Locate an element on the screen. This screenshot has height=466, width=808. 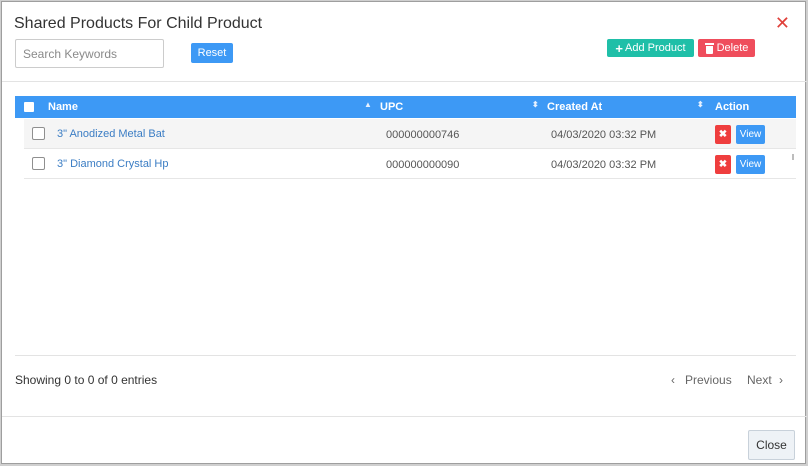
product-name-link: 3" Diamond Crystal Hp is located at coordinates (113, 164).